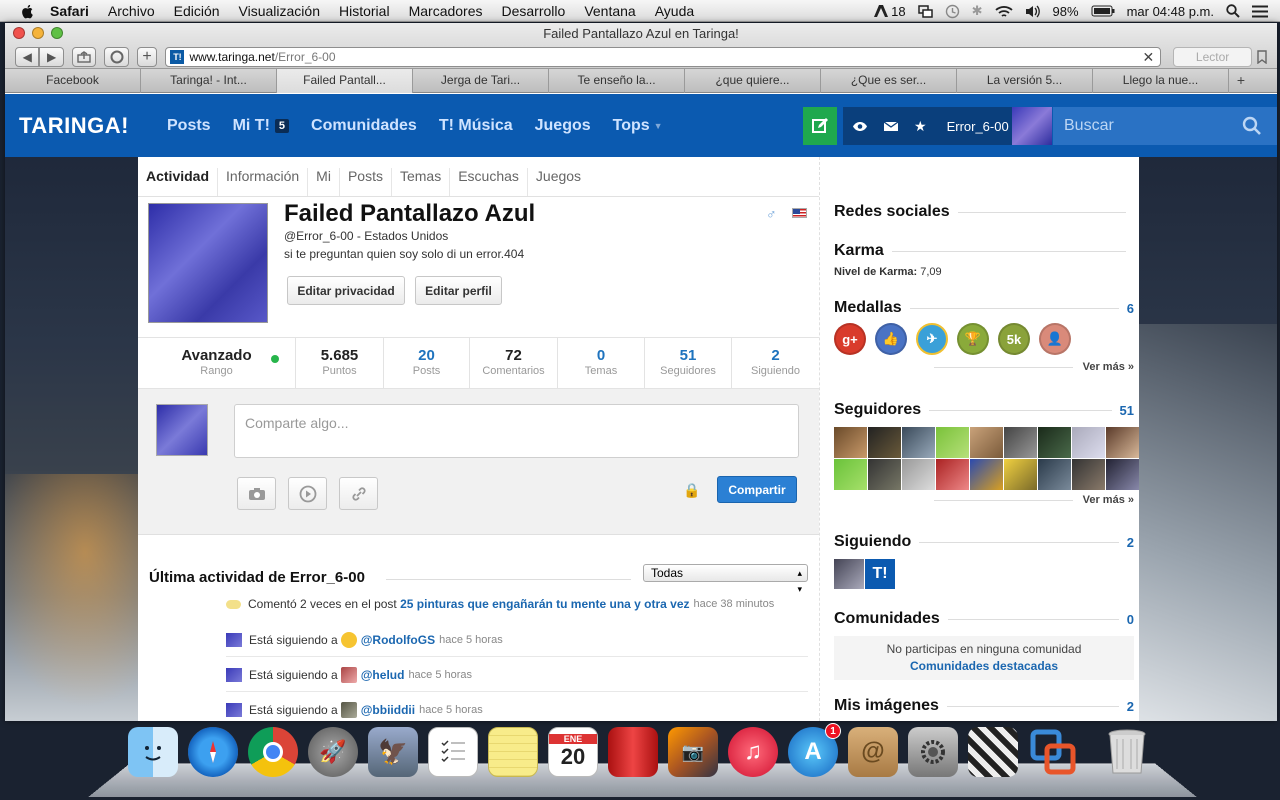 This screenshot has width=1280, height=800. I want to click on photo-booth-icon, so click(633, 752).